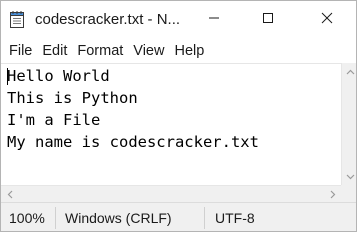  I want to click on scroll-up-icon, so click(349, 71).